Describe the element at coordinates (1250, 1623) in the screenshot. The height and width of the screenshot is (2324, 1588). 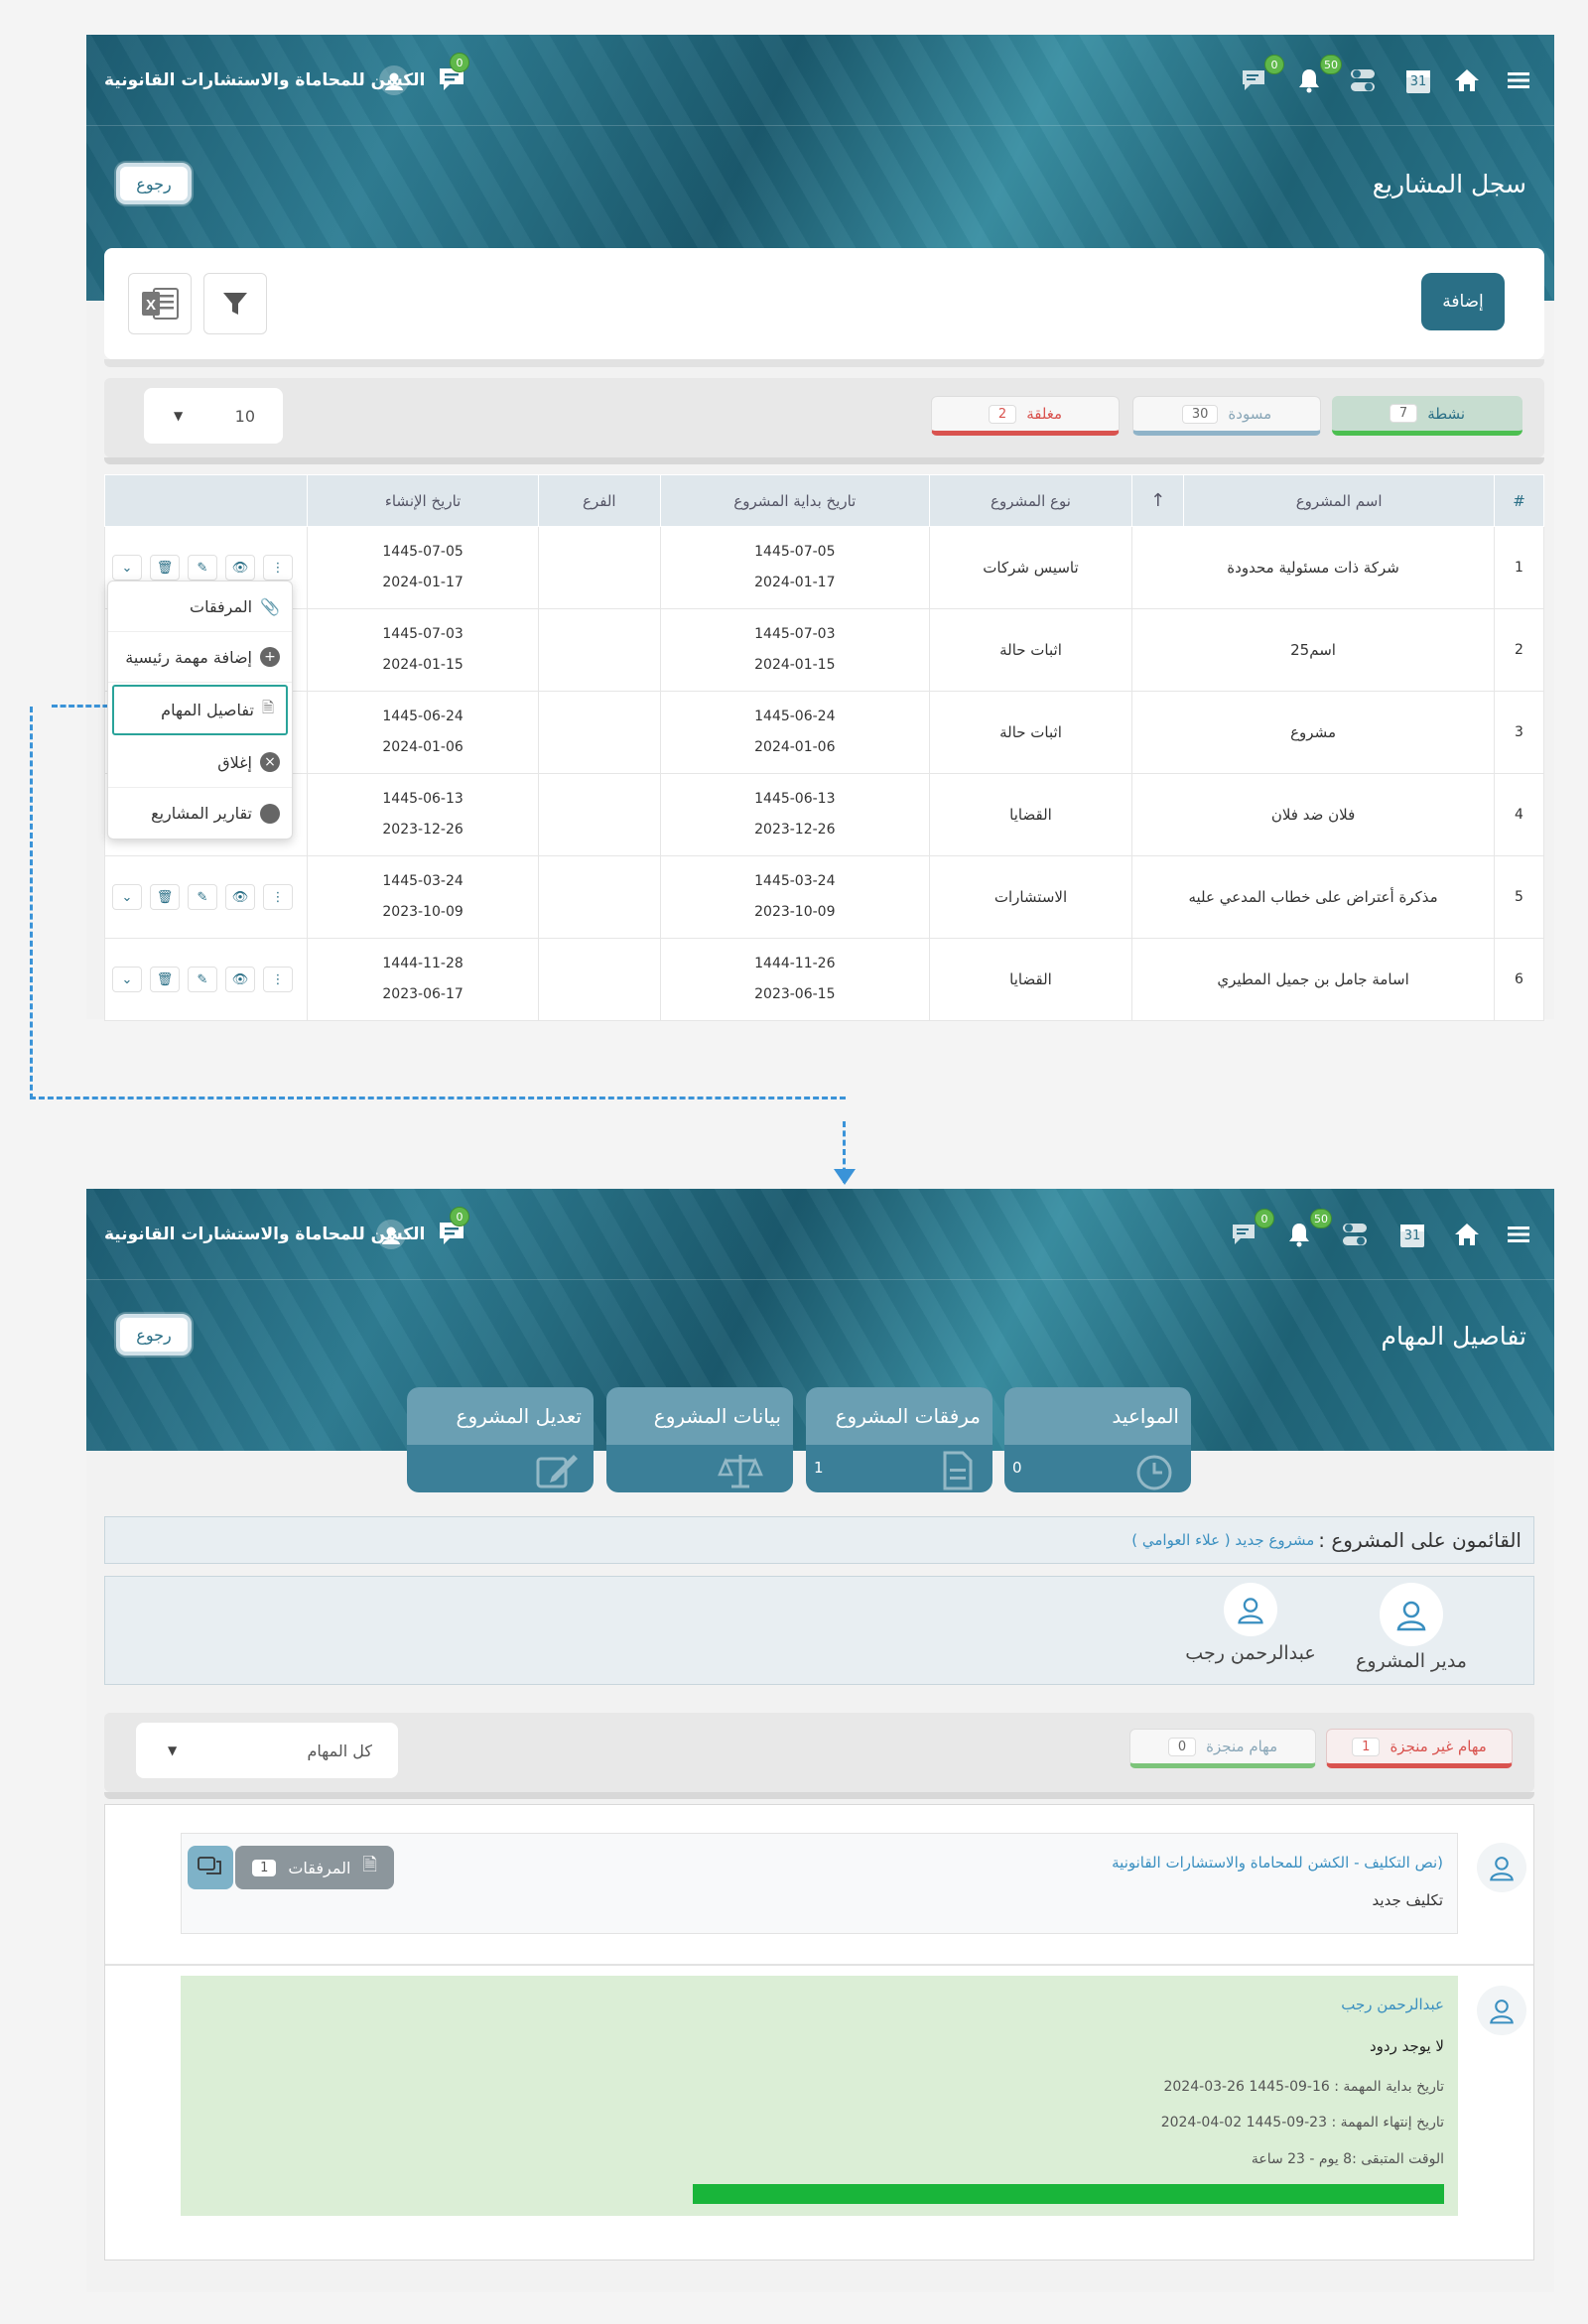
I see `team-member: عبدالرحمن رجب` at that location.